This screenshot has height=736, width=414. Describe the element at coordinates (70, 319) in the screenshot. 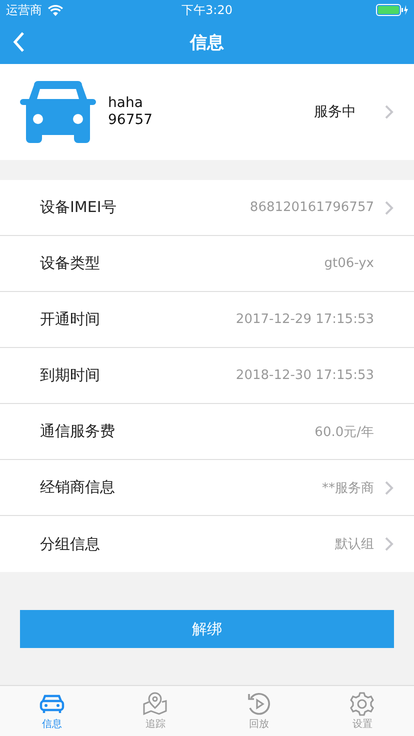

I see `row-label: 开通时间` at that location.